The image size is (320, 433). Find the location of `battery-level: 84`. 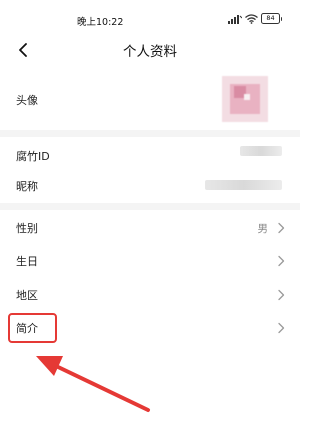

battery-level: 84 is located at coordinates (270, 18).